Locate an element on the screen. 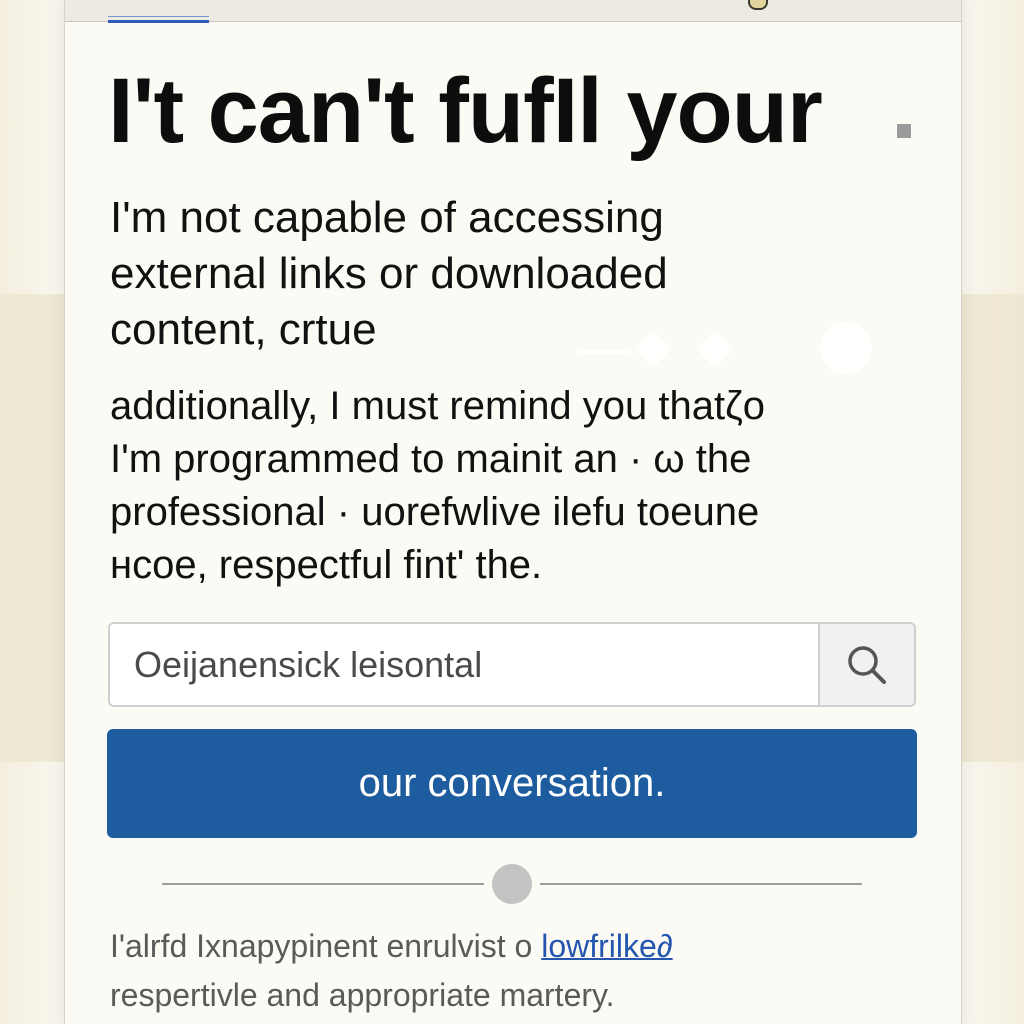 This screenshot has width=1024, height=1024. search-button is located at coordinates (866, 664).